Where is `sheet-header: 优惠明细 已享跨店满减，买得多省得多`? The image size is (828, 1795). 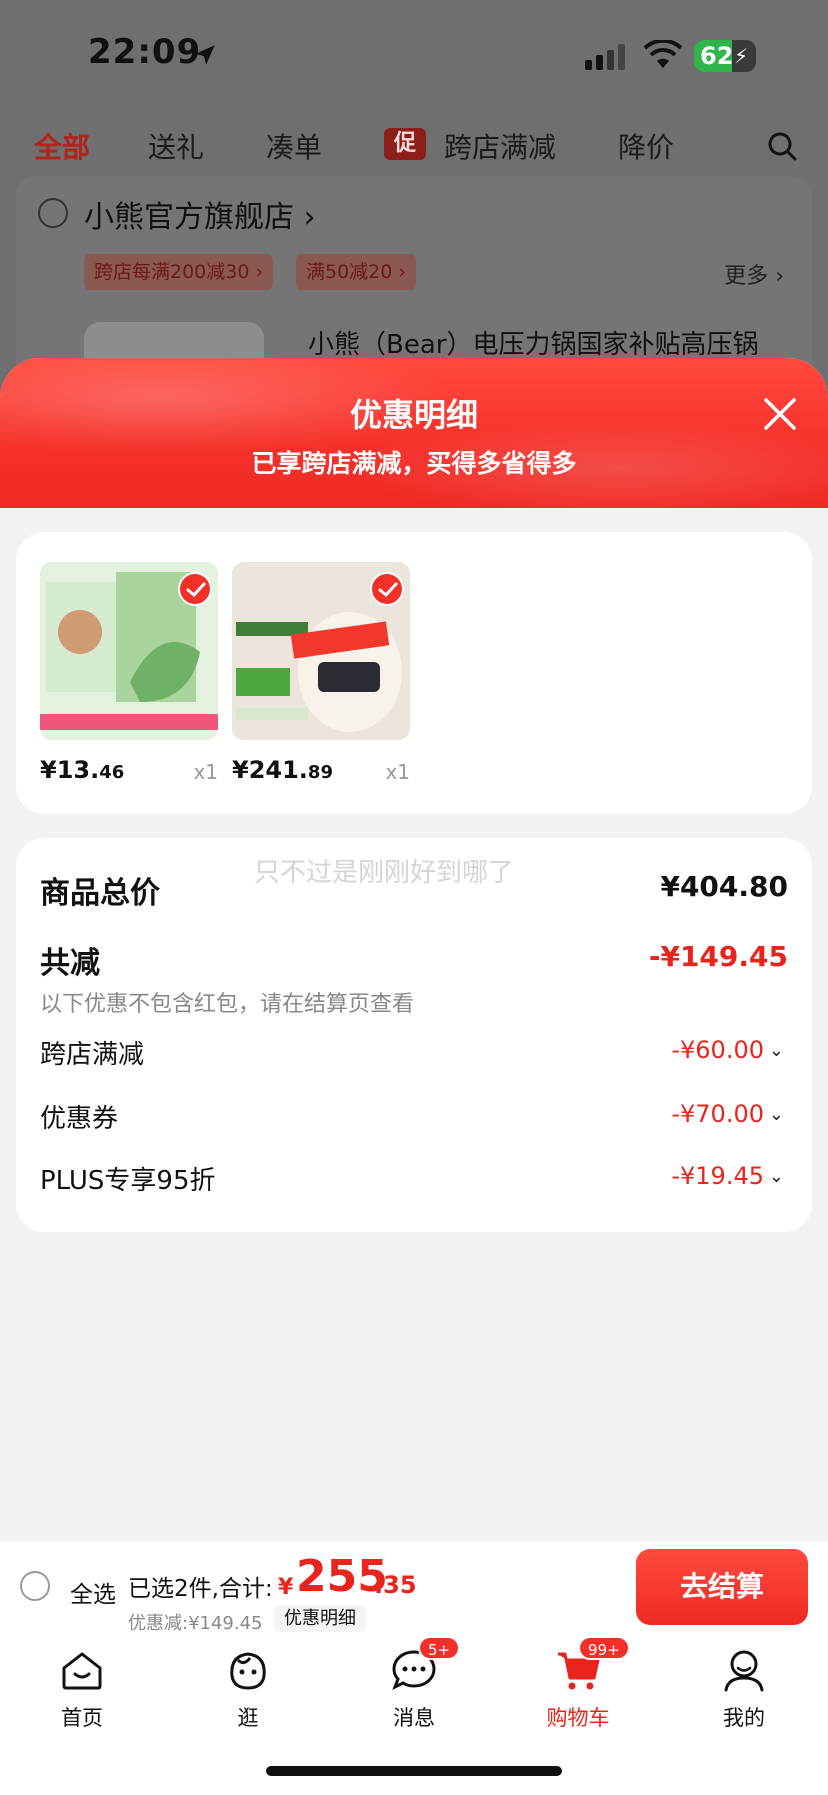
sheet-header: 优惠明细 已享跨店满减，买得多省得多 is located at coordinates (414, 433).